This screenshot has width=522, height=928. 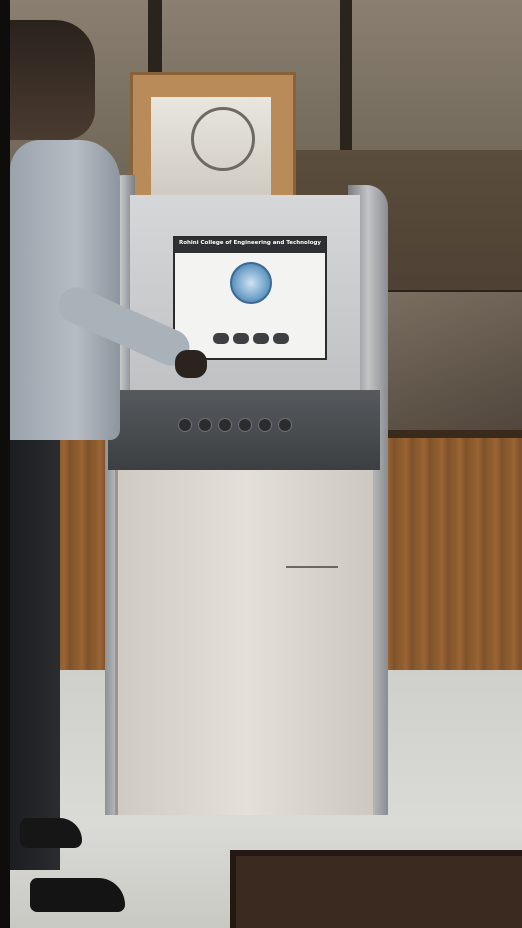 I want to click on screen-menu, so click(x=251, y=338).